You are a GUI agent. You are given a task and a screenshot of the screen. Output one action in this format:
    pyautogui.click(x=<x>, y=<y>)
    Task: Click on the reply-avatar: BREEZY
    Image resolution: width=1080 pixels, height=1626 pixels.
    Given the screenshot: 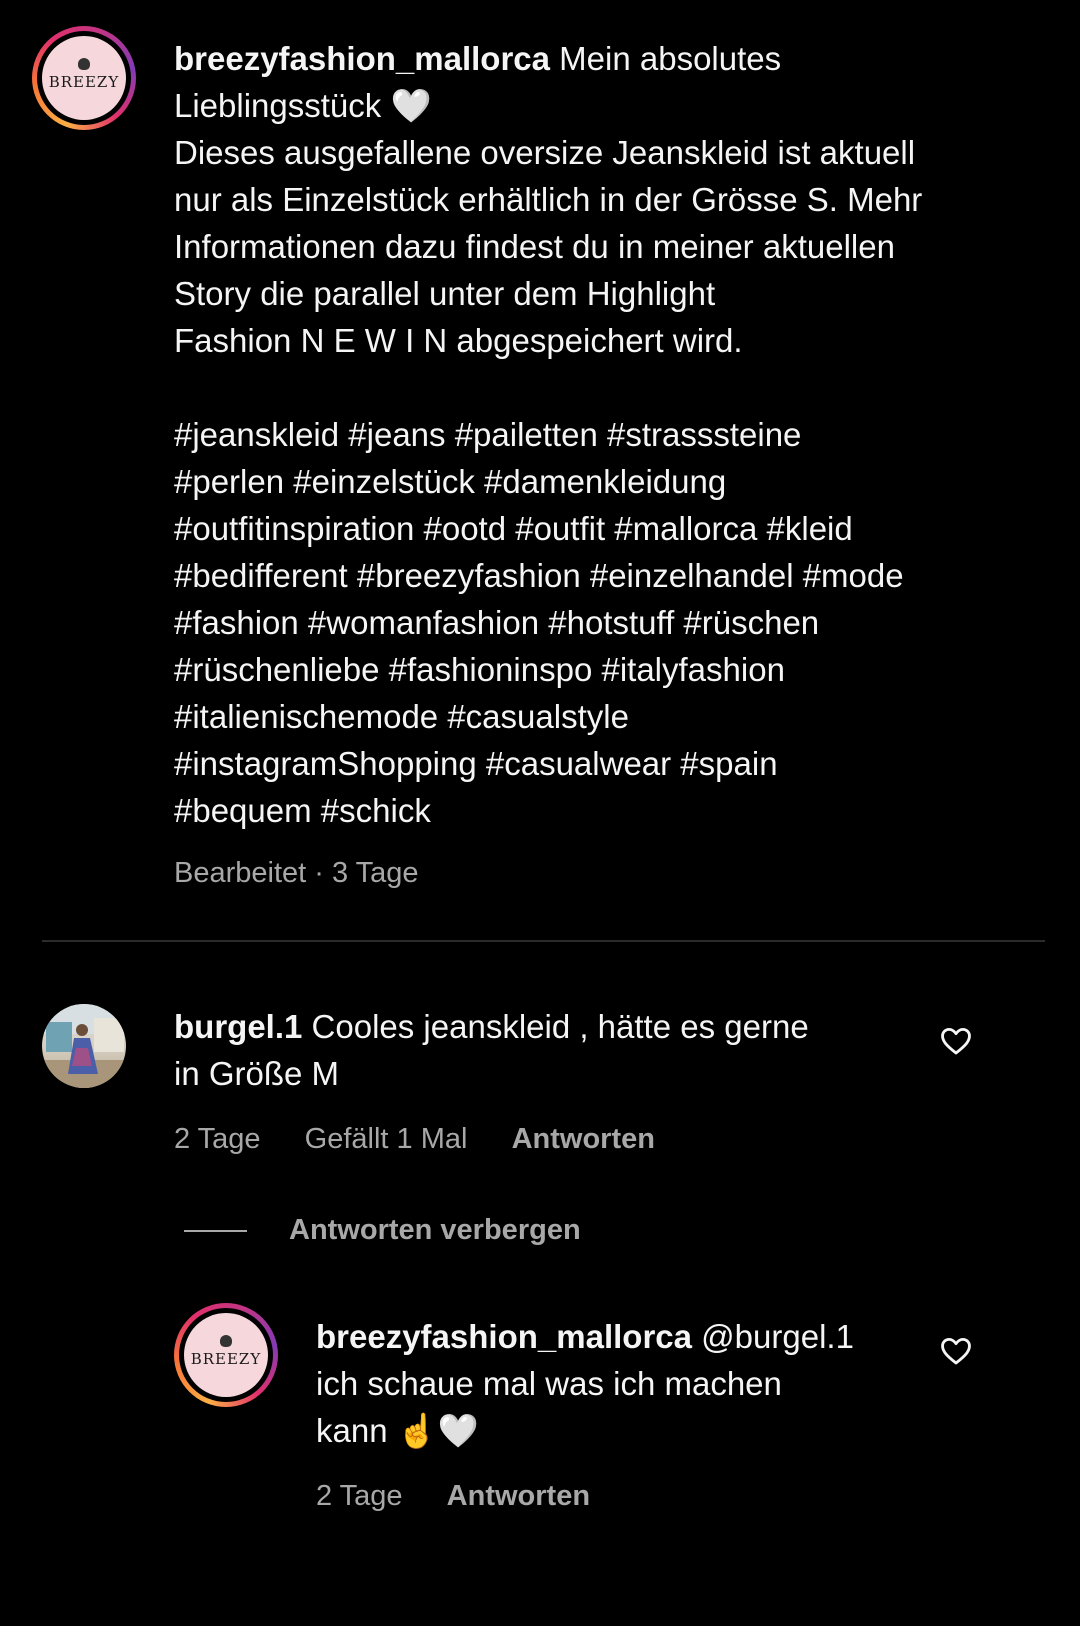 What is the action you would take?
    pyautogui.click(x=226, y=1355)
    